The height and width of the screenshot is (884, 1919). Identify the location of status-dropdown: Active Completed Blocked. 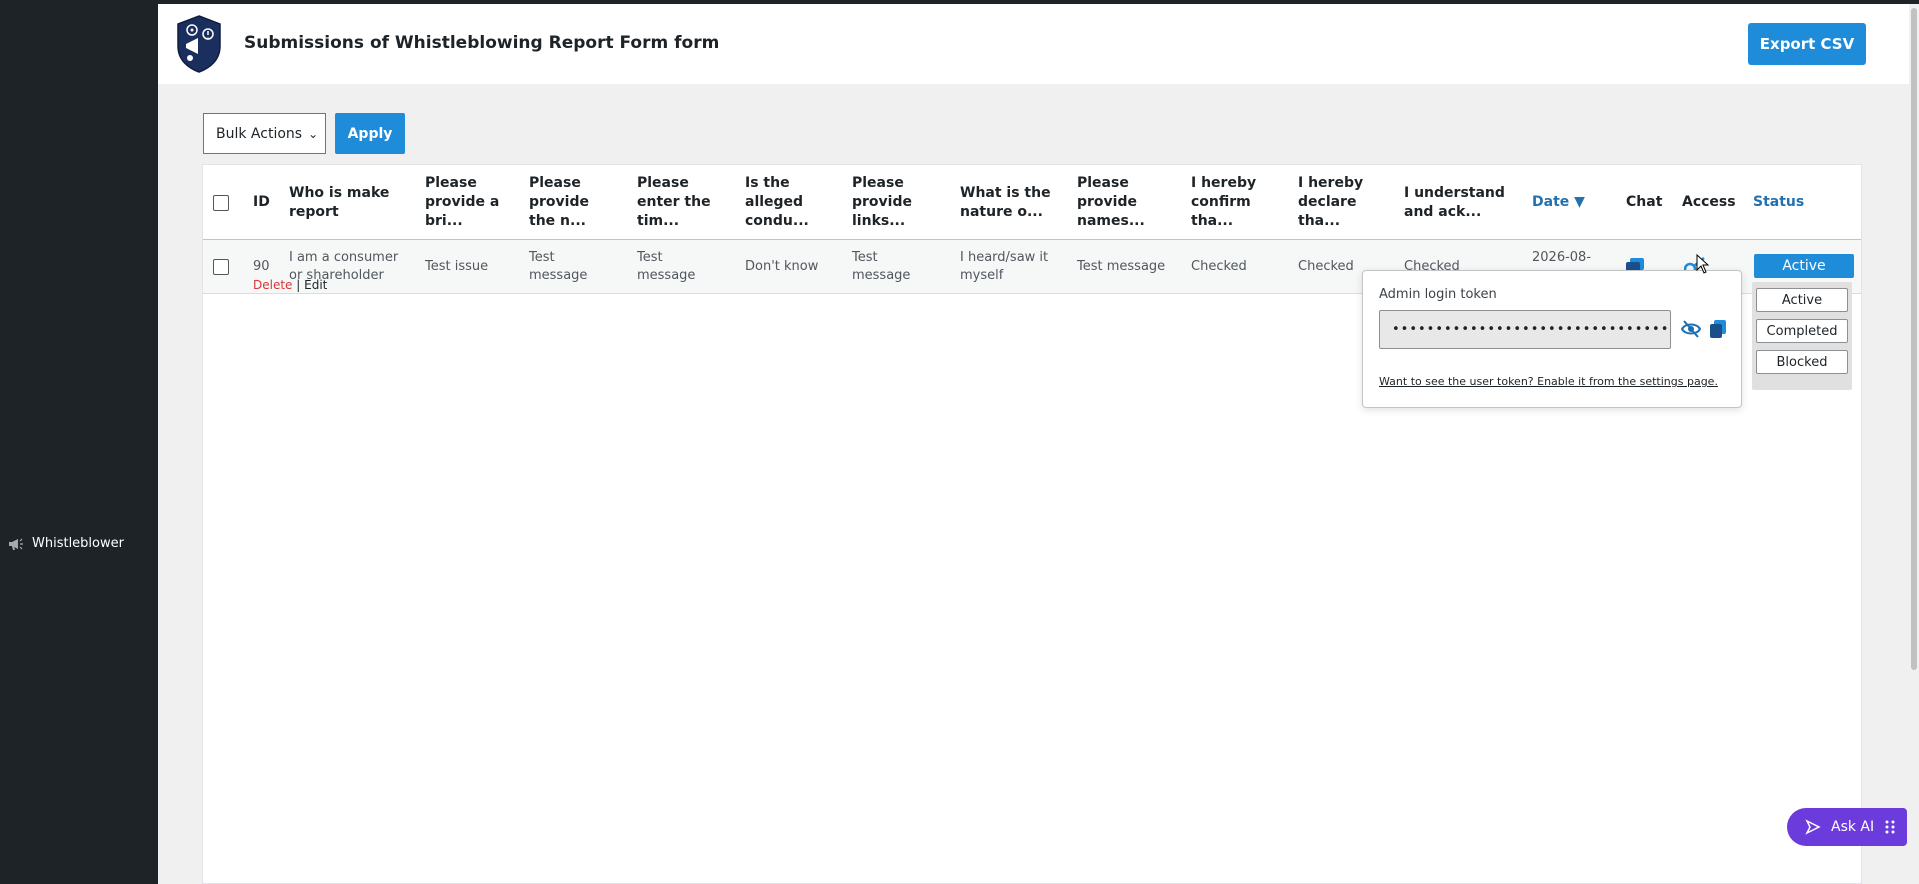
(1802, 336).